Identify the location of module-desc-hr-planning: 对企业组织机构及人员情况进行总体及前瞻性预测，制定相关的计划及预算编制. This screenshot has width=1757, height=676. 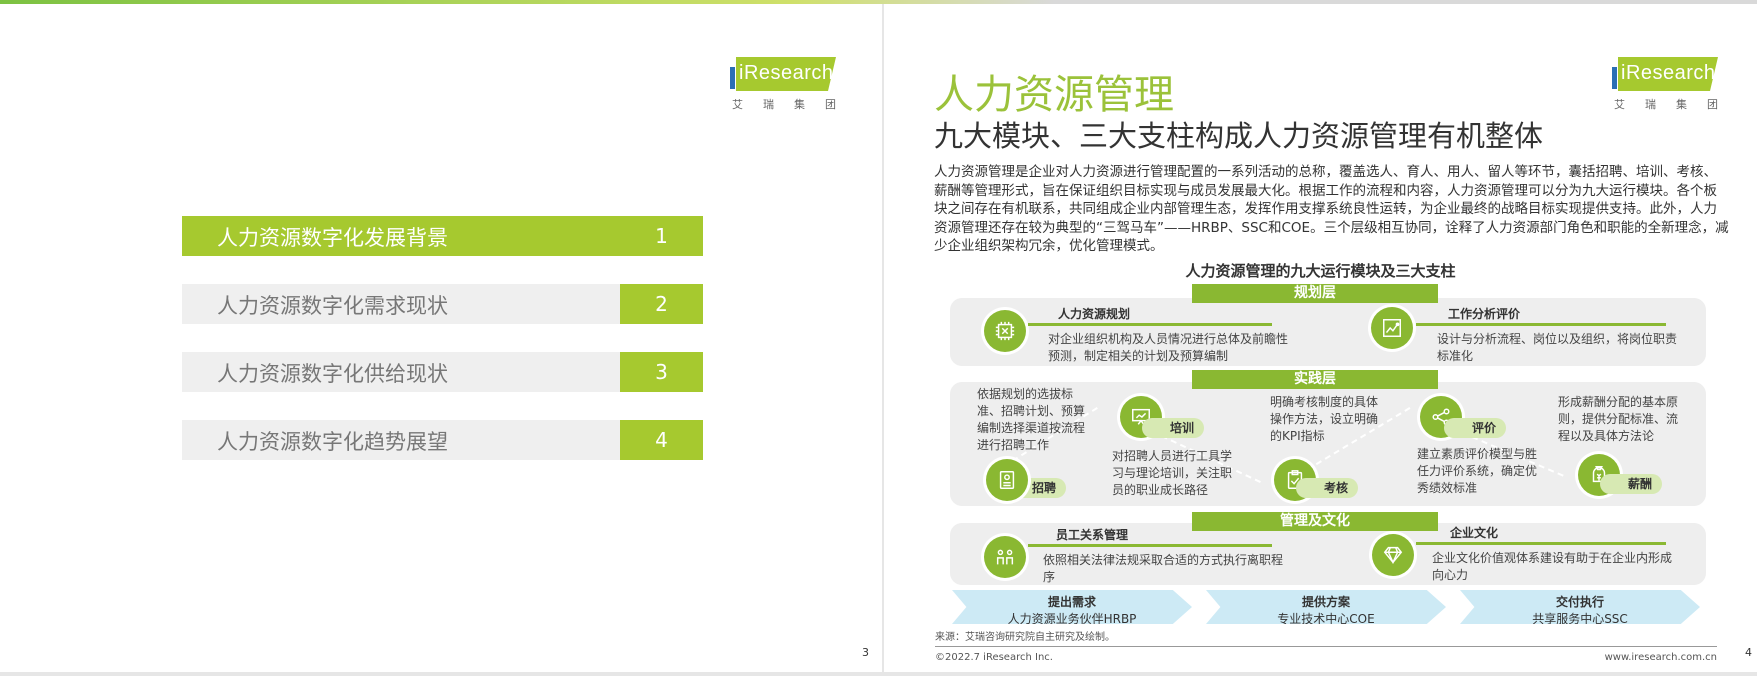
(1168, 347).